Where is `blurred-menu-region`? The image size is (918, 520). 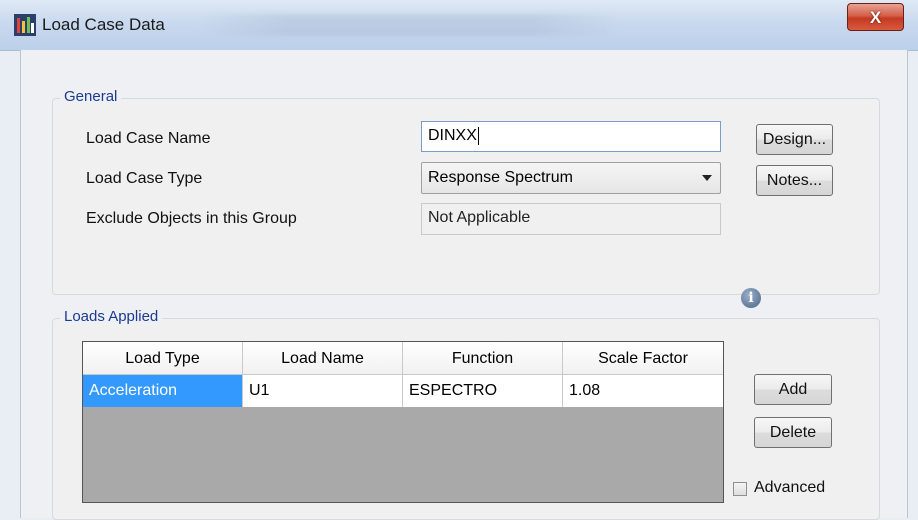
blurred-menu-region is located at coordinates (410, 25).